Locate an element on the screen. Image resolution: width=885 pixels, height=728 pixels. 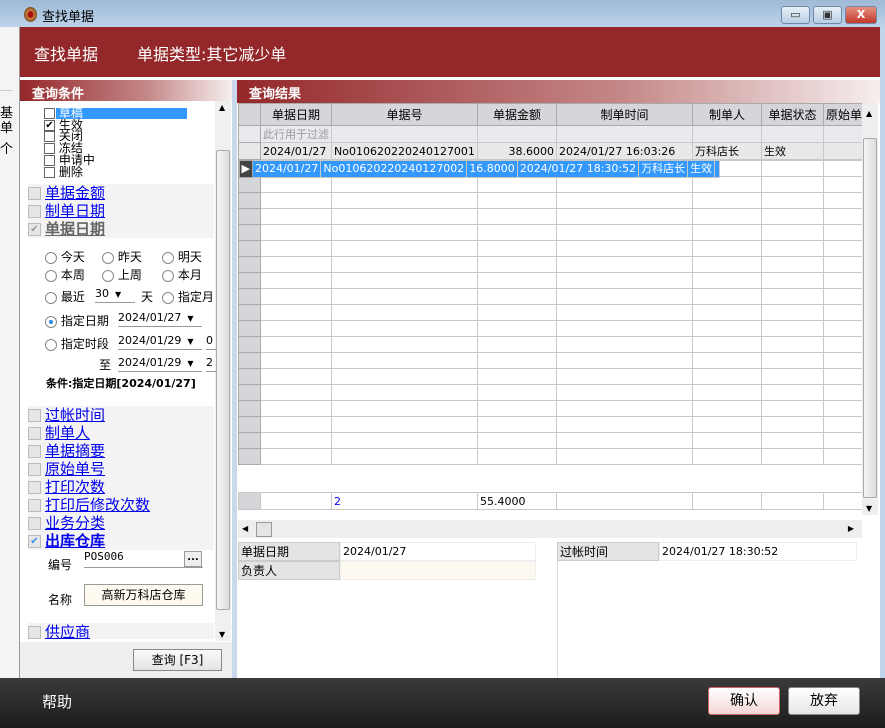
query-button: 查询 [F3] is located at coordinates (177, 660).